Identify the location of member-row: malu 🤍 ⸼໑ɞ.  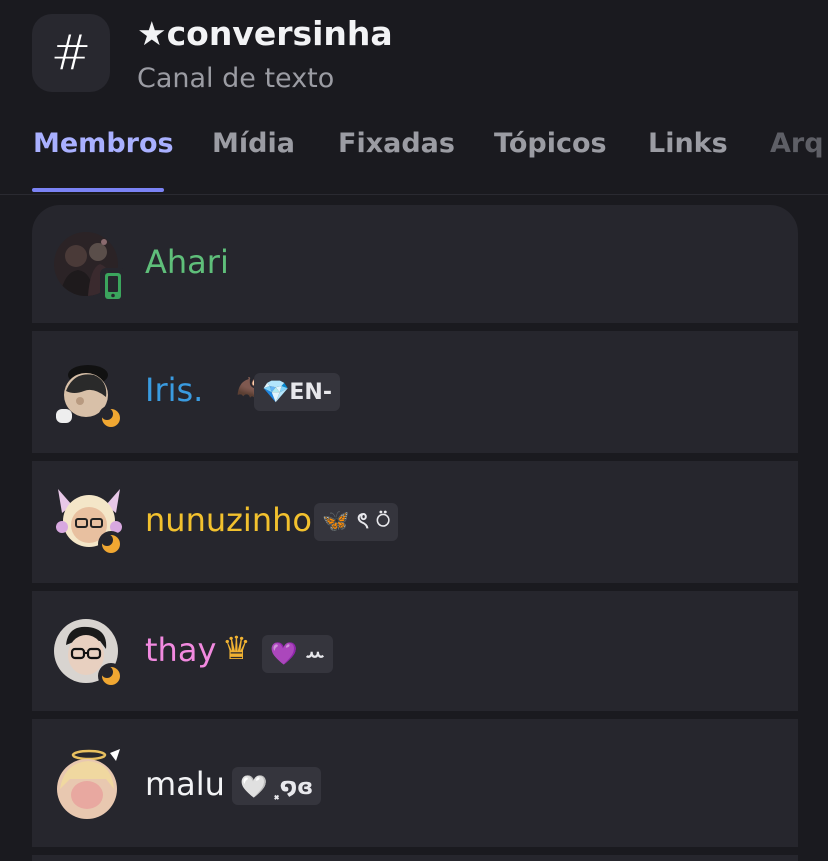
(415, 783).